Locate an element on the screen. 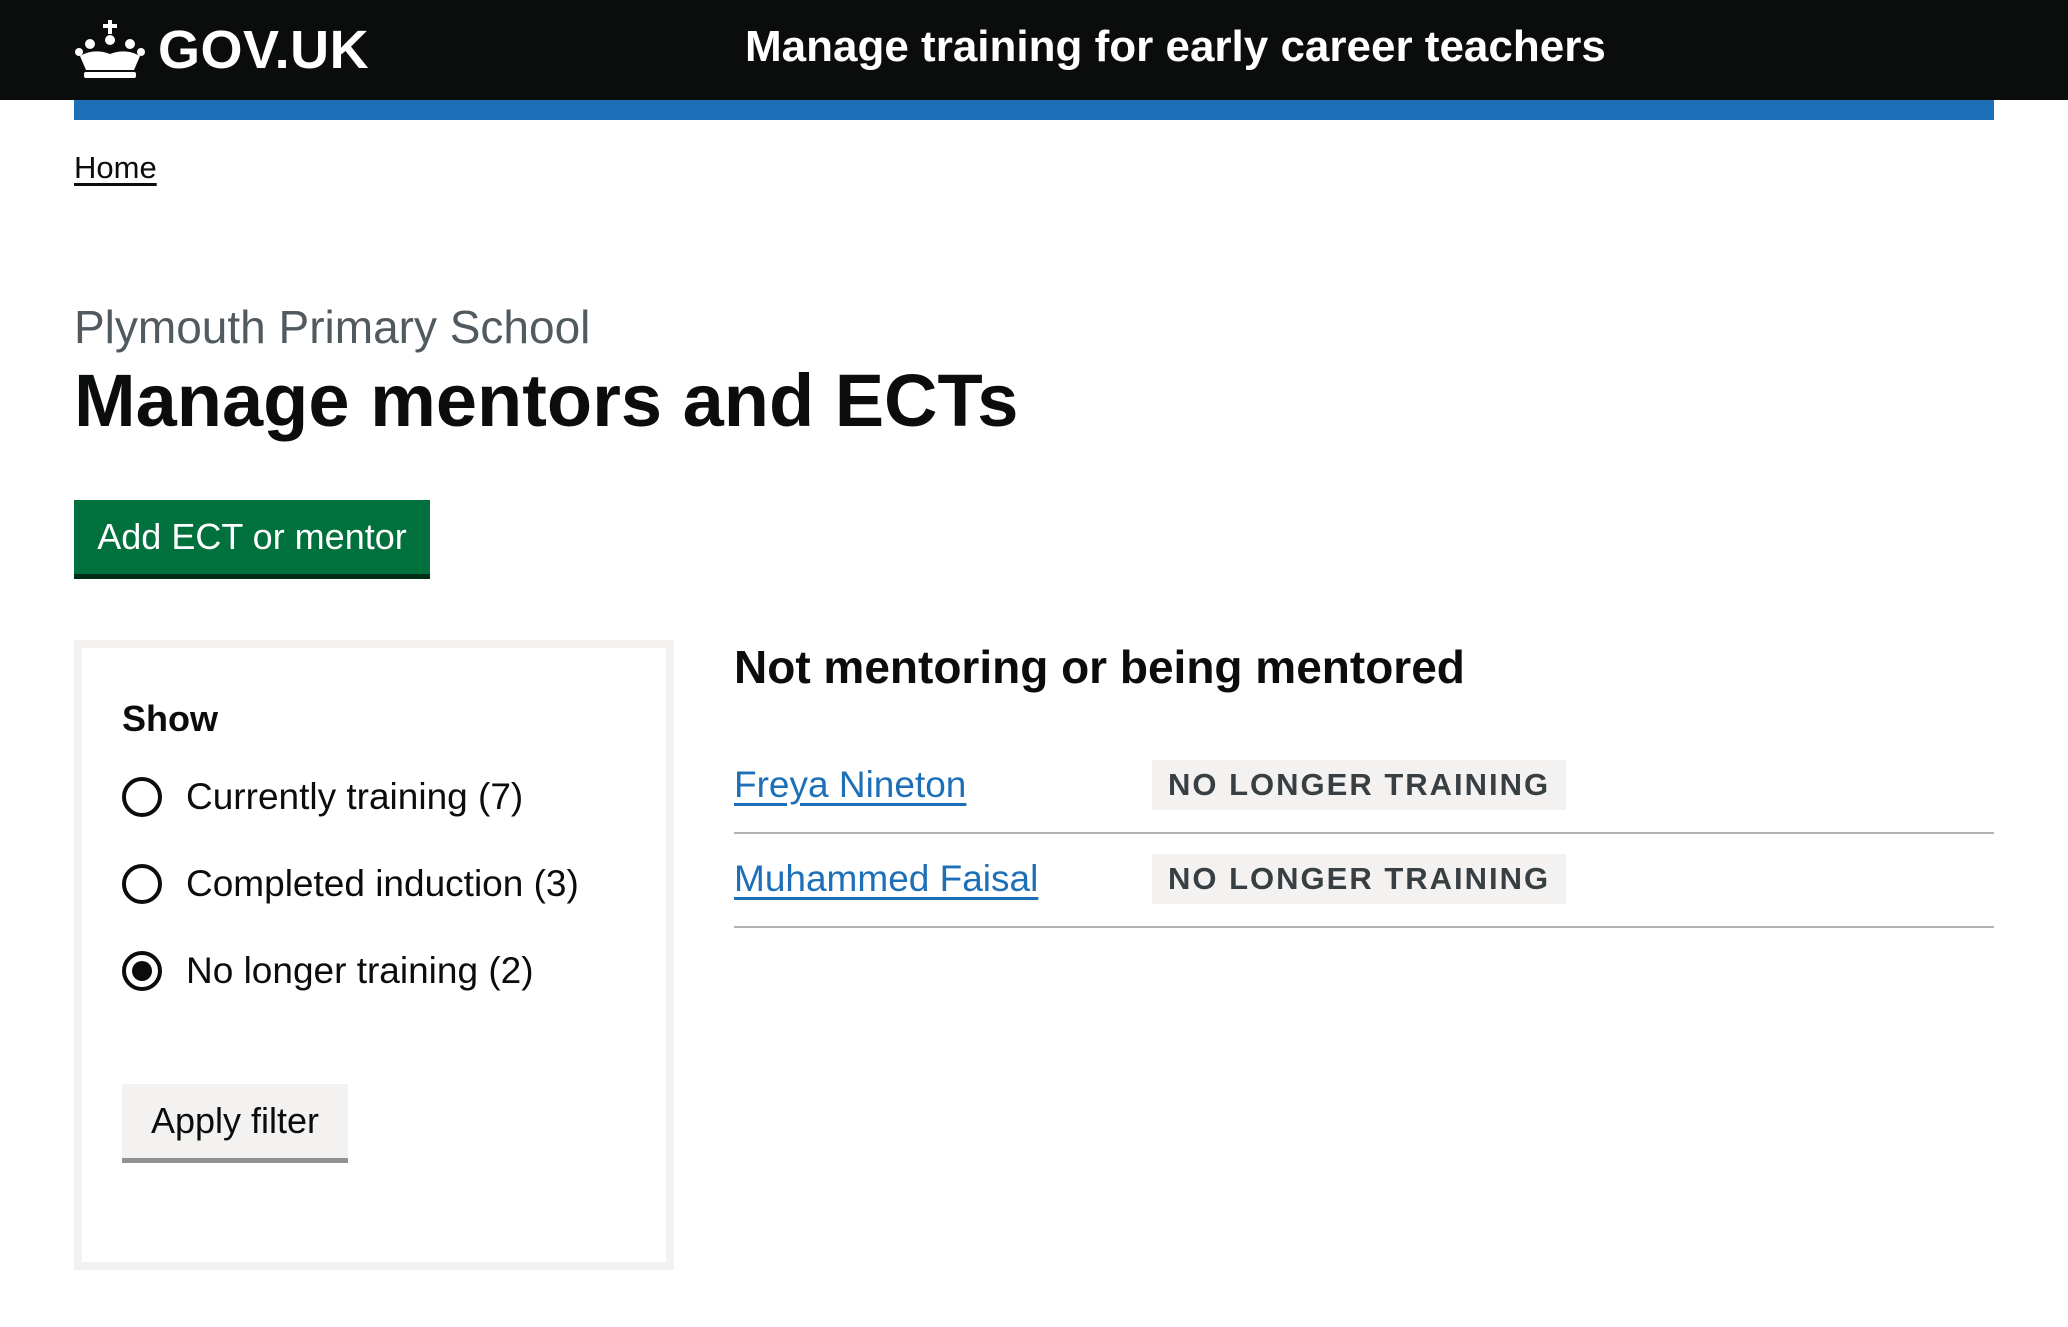 This screenshot has height=1327, width=2068. radio-no-longer-training: No longer training (2) is located at coordinates (328, 971).